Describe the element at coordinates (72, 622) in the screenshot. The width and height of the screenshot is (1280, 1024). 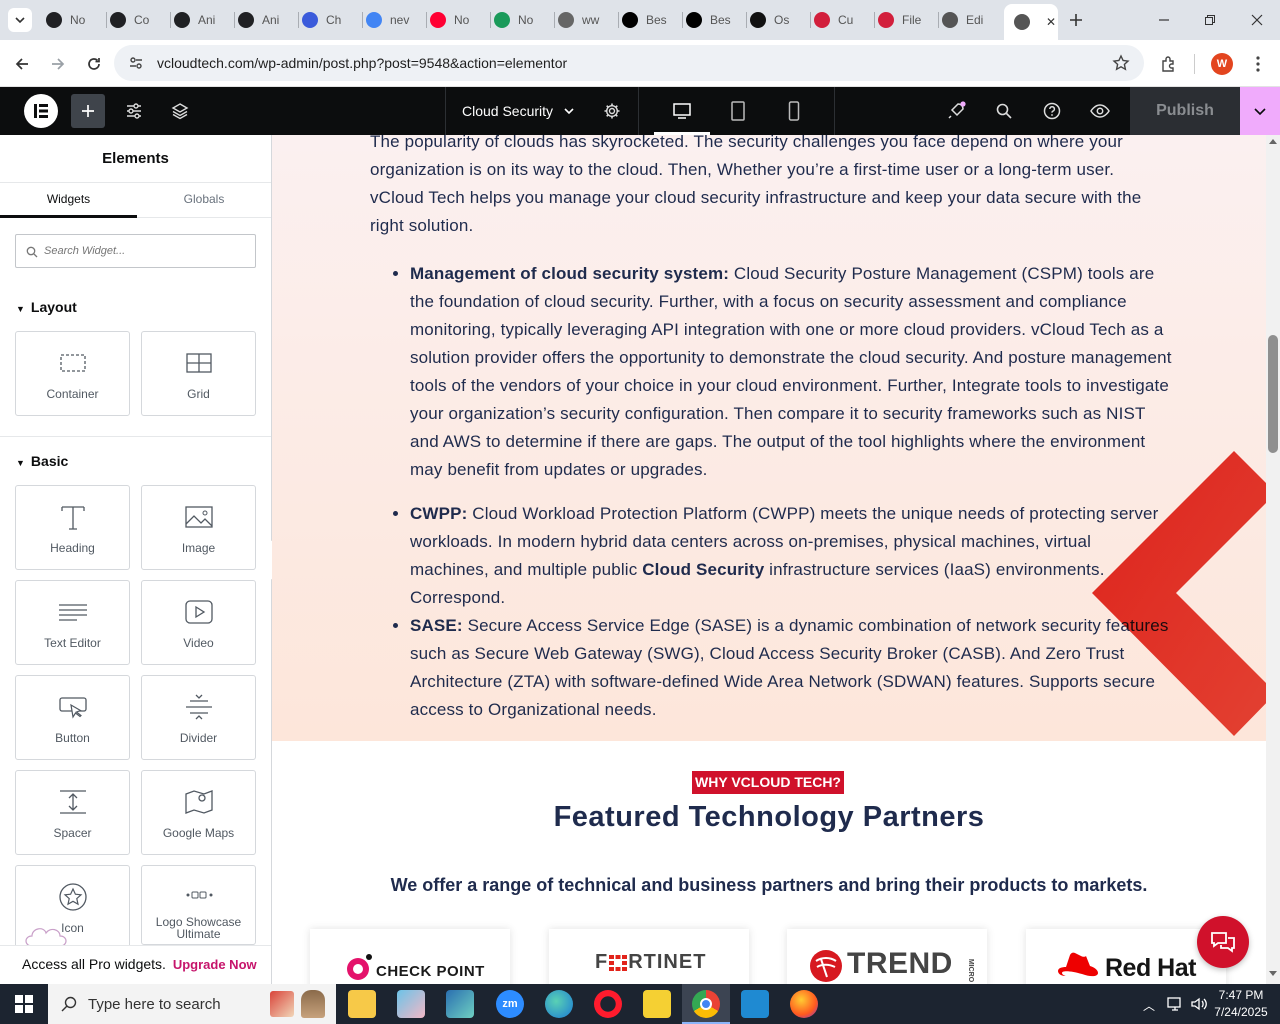
I see `widget-text-editor: Text Editor` at that location.